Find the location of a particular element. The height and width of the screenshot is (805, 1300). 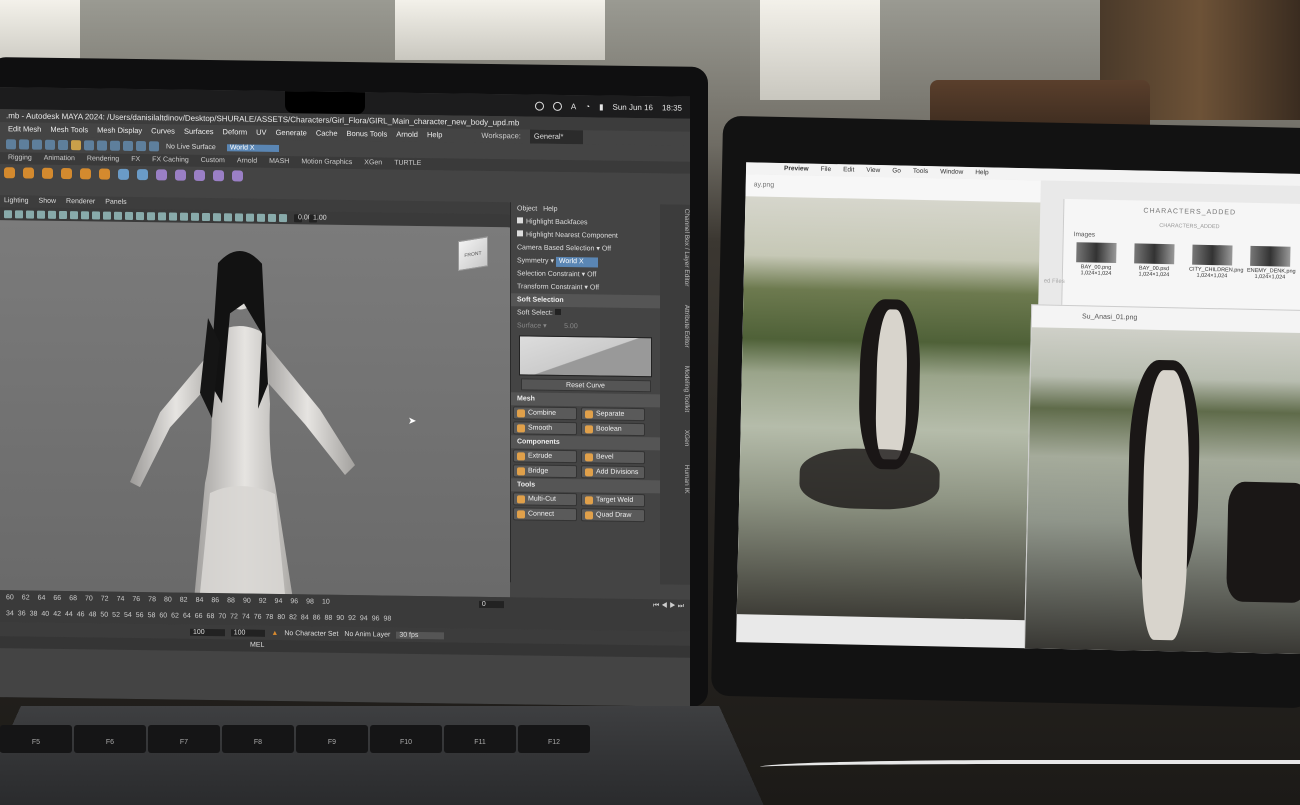

shelf-tab: FX is located at coordinates (135, 160).